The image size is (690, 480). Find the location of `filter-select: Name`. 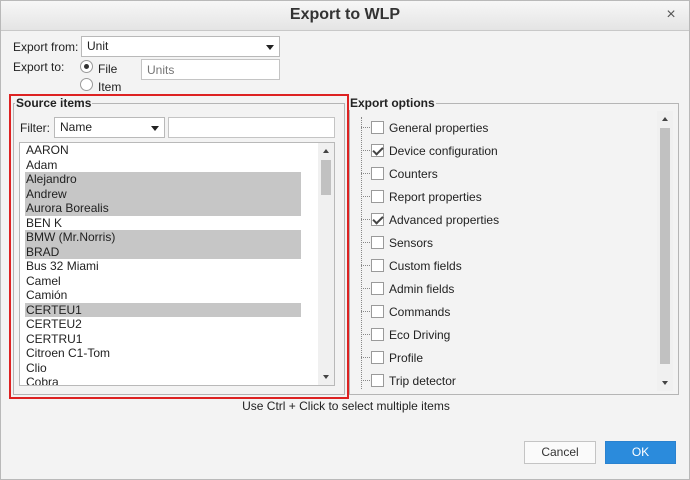

filter-select: Name is located at coordinates (109, 127).